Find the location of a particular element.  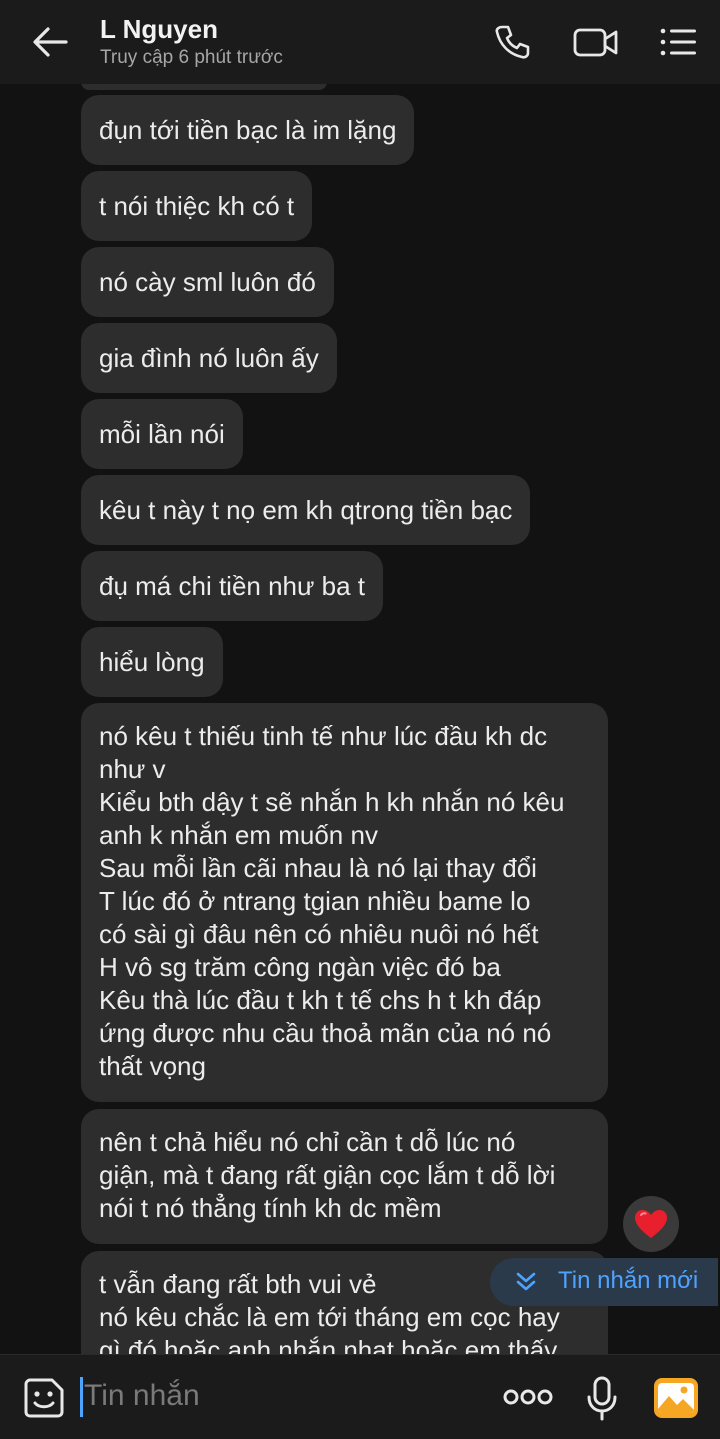

new-message-label: Tin nhắn mới is located at coordinates (628, 1280).